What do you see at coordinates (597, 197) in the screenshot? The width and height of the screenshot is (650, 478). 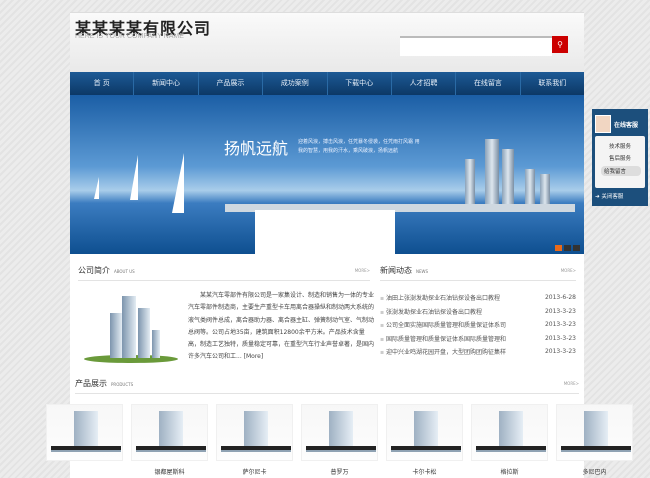 I see `arrow-right-icon: ➜` at bounding box center [597, 197].